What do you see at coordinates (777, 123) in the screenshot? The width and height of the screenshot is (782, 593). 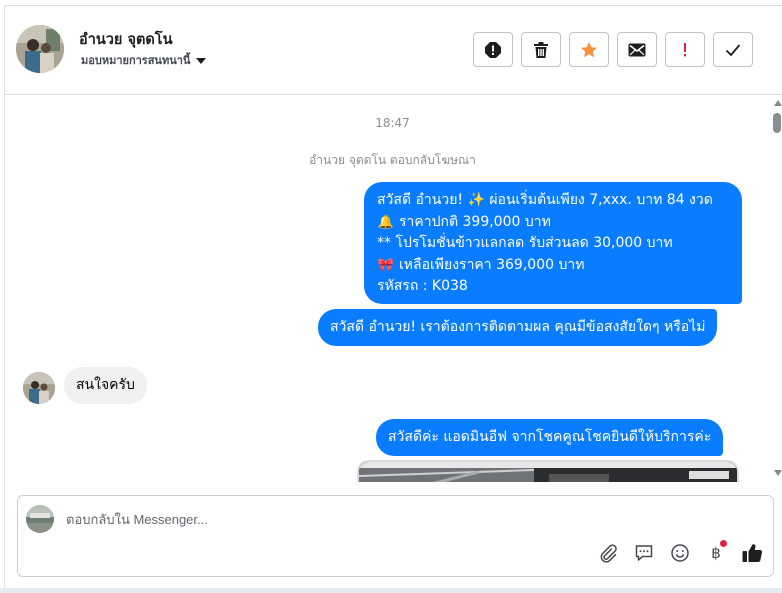 I see `scrollbar-thumb` at bounding box center [777, 123].